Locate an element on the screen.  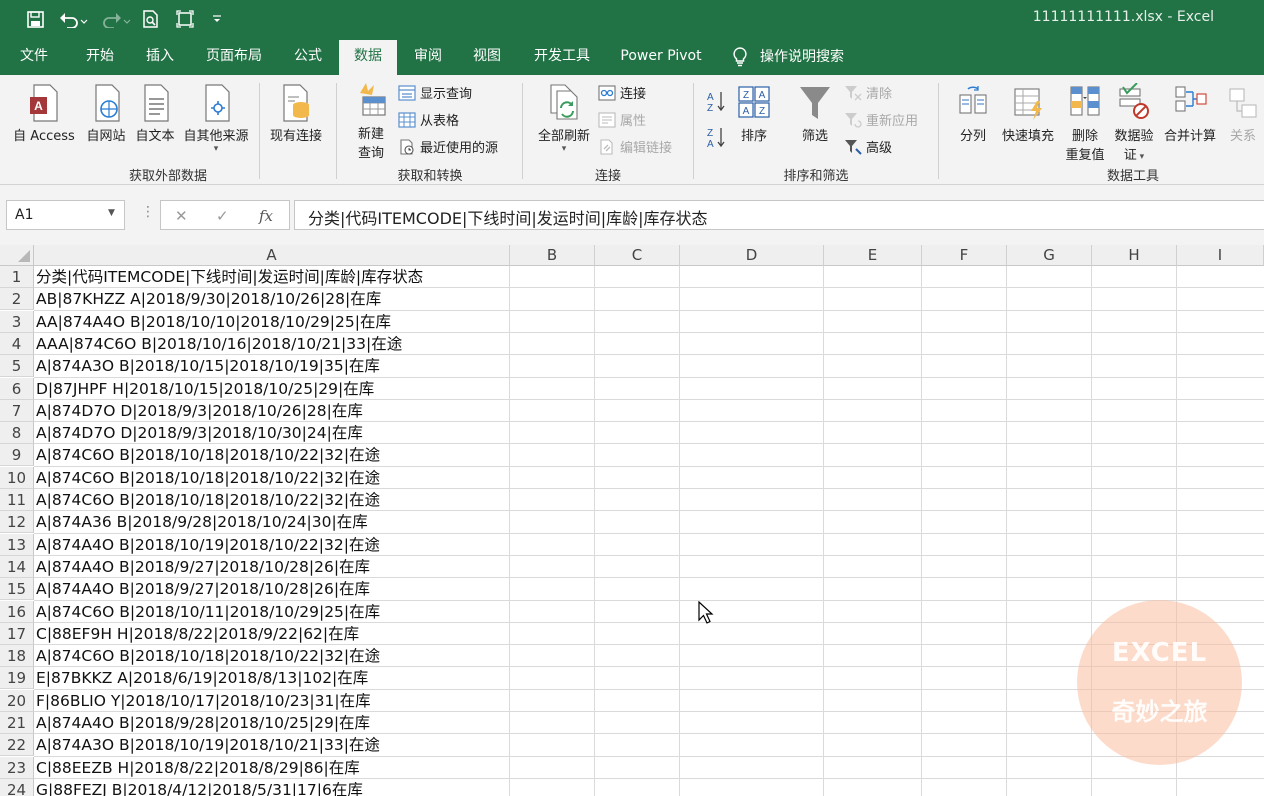
advanced-filter-button: 高级 is located at coordinates (868, 146).